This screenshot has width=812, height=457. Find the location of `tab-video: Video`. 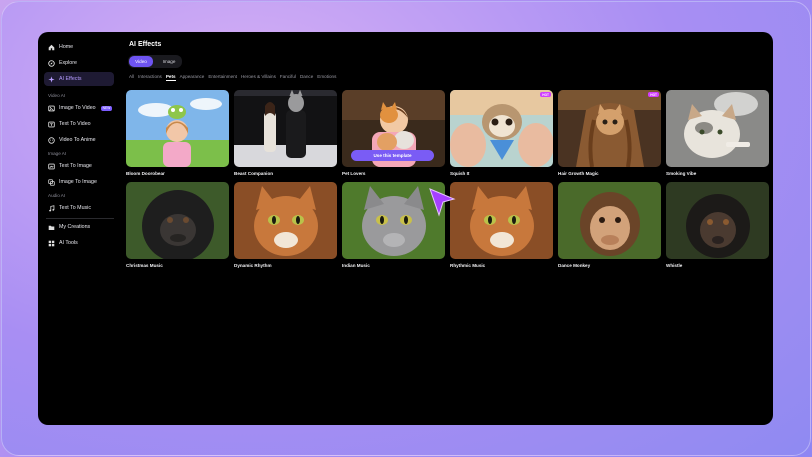

tab-video: Video is located at coordinates (141, 61).